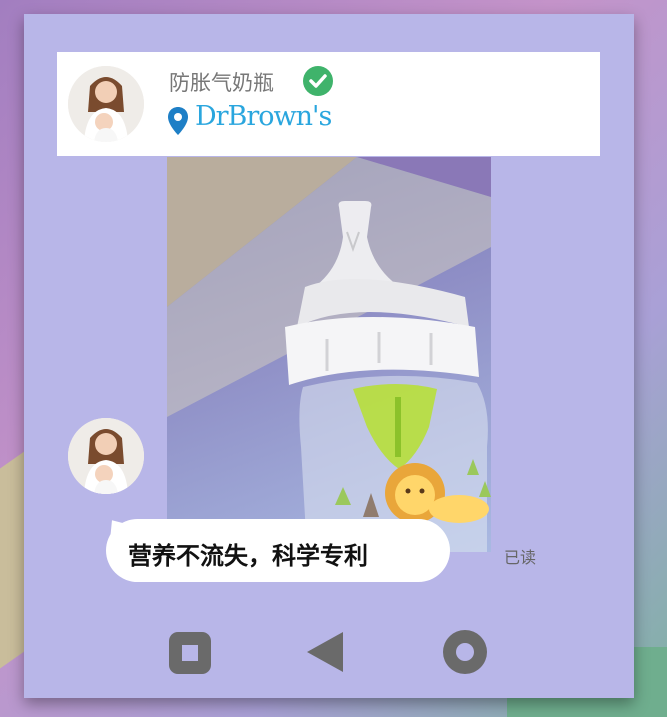 This screenshot has height=717, width=667. I want to click on back-triangle-icon, so click(325, 654).